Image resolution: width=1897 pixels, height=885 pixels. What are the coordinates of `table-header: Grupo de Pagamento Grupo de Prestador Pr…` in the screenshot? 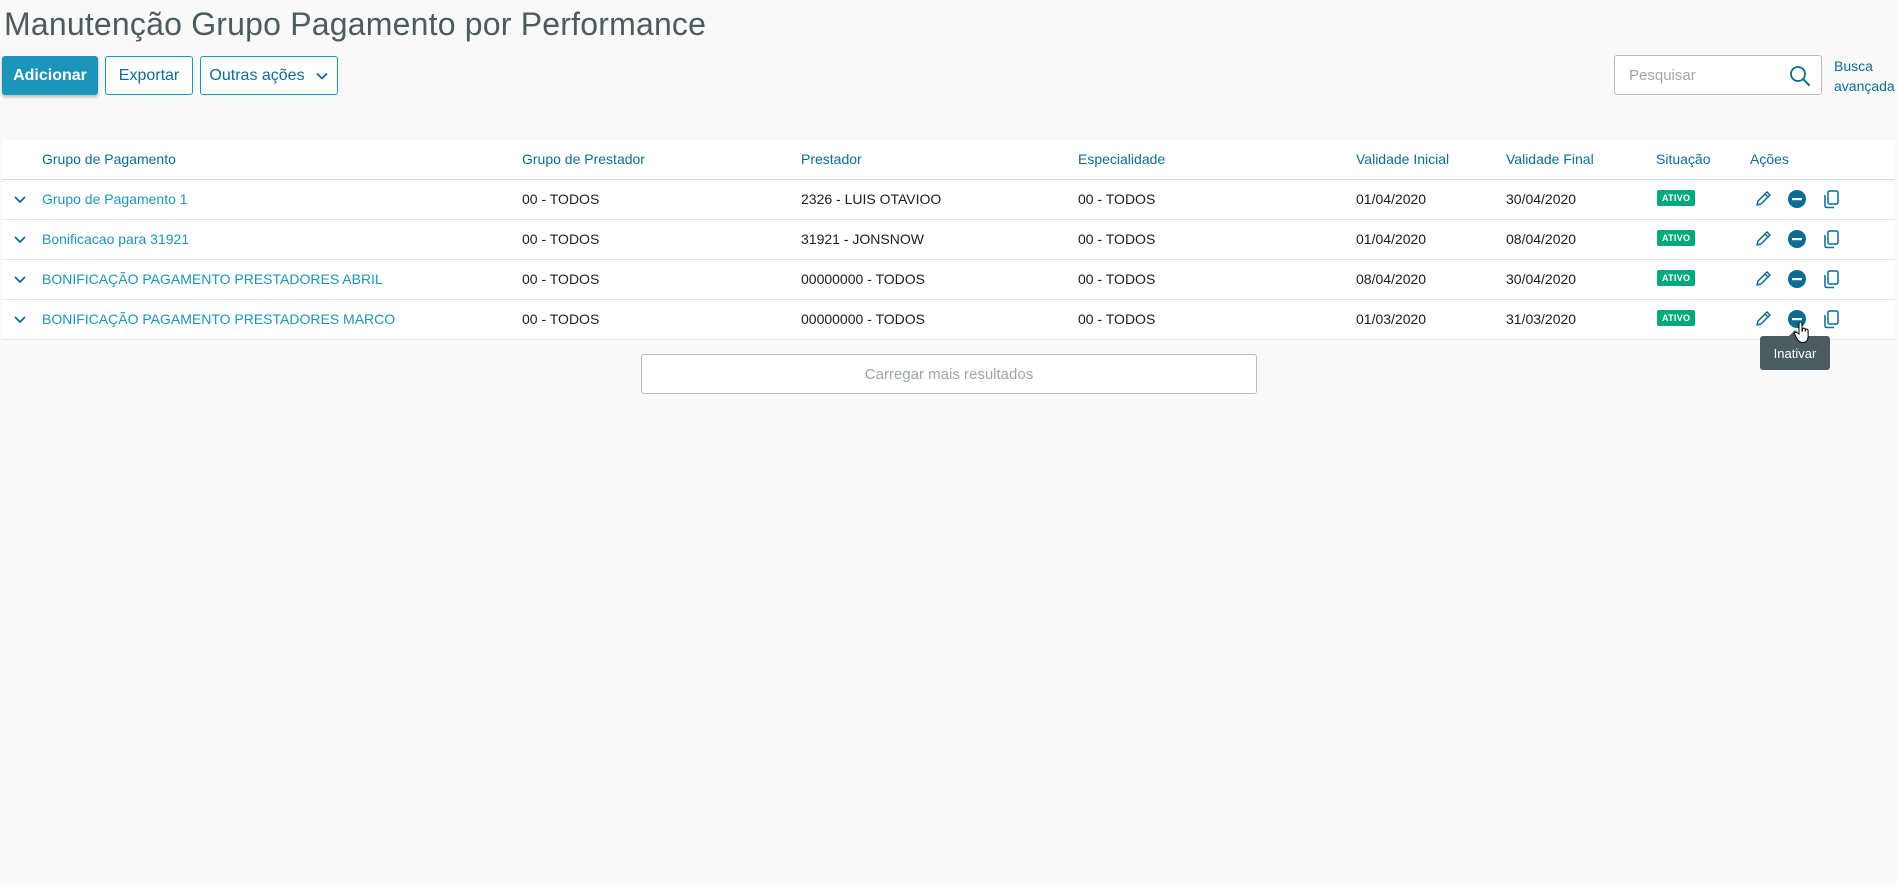 It's located at (948, 160).